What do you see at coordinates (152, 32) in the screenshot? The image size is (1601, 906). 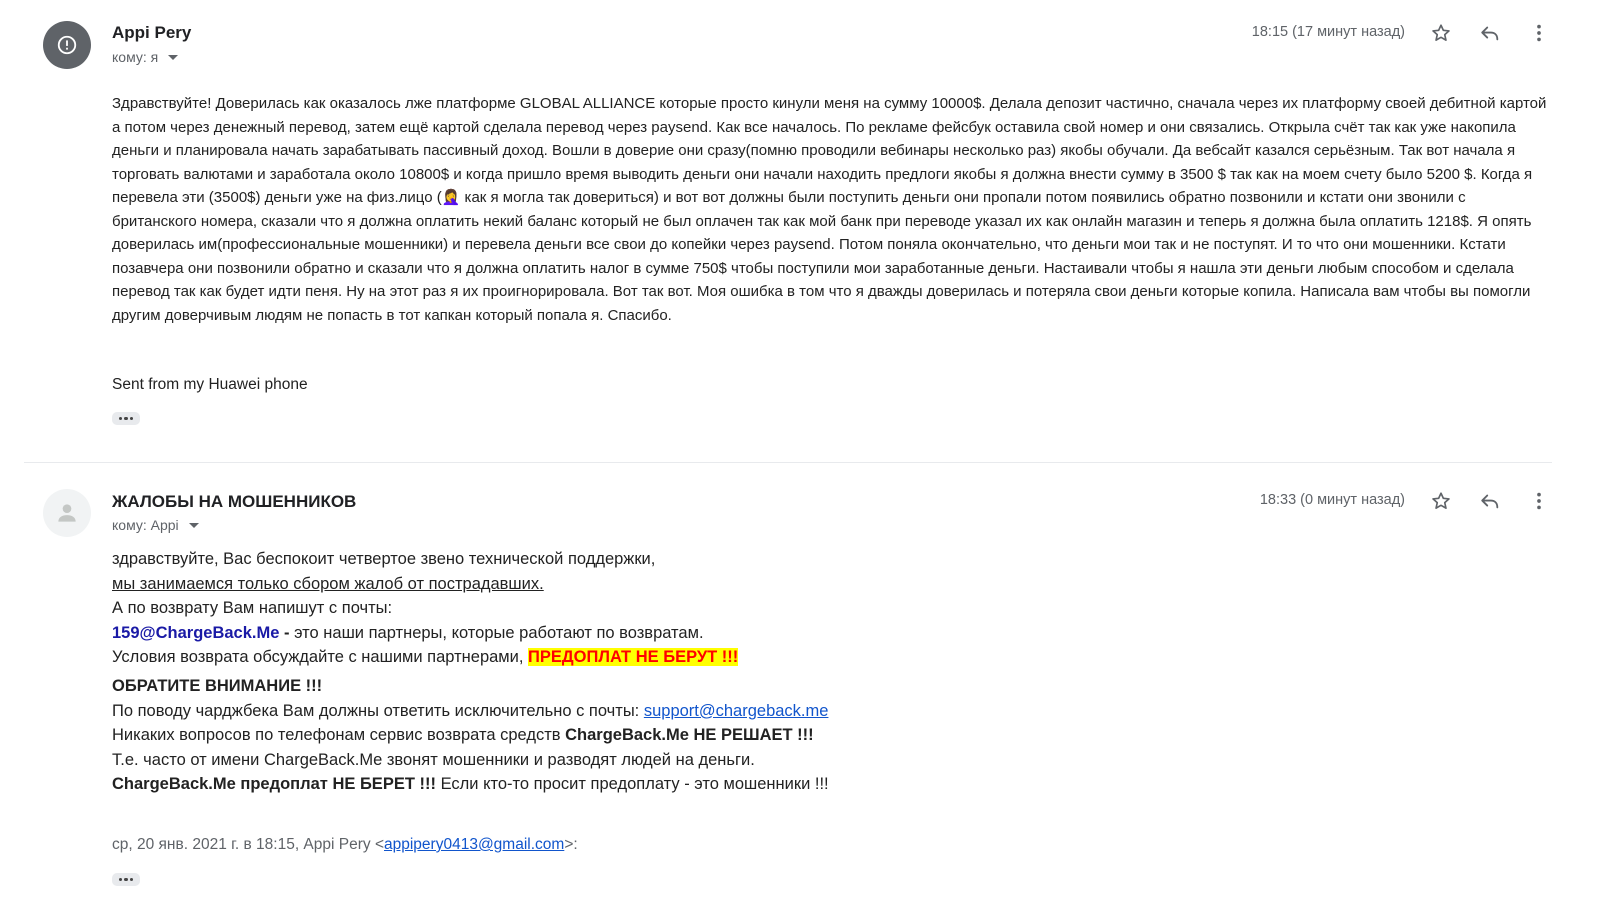 I see `sender-name: Appi Pery` at bounding box center [152, 32].